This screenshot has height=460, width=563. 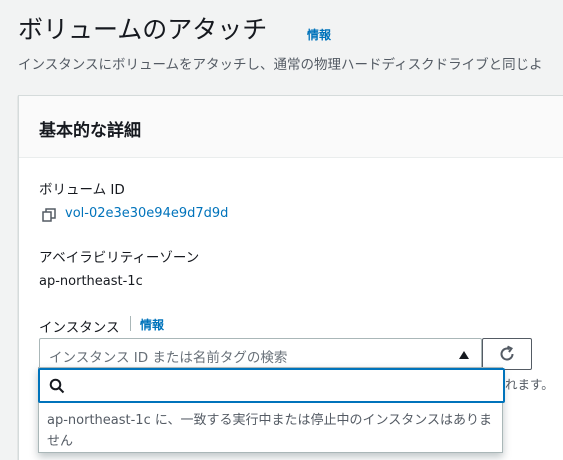 I want to click on volume-id-link: vol-02e3e30e94e9d7d9d, so click(x=146, y=213).